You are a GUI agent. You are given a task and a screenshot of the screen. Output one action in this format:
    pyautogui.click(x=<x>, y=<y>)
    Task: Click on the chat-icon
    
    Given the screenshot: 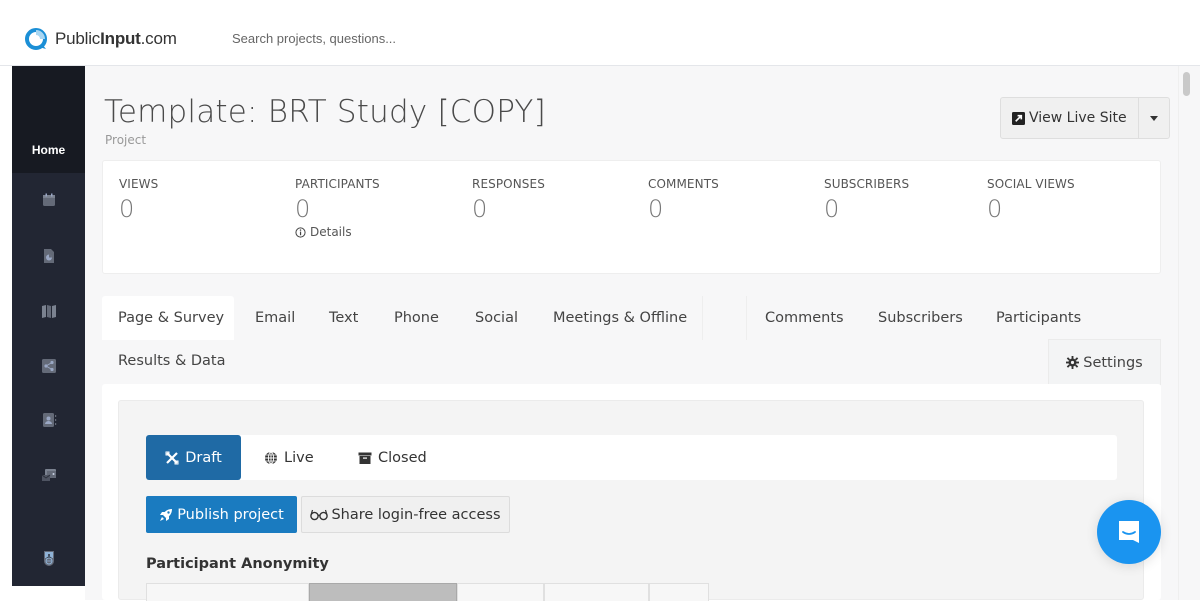 What is the action you would take?
    pyautogui.click(x=1129, y=532)
    